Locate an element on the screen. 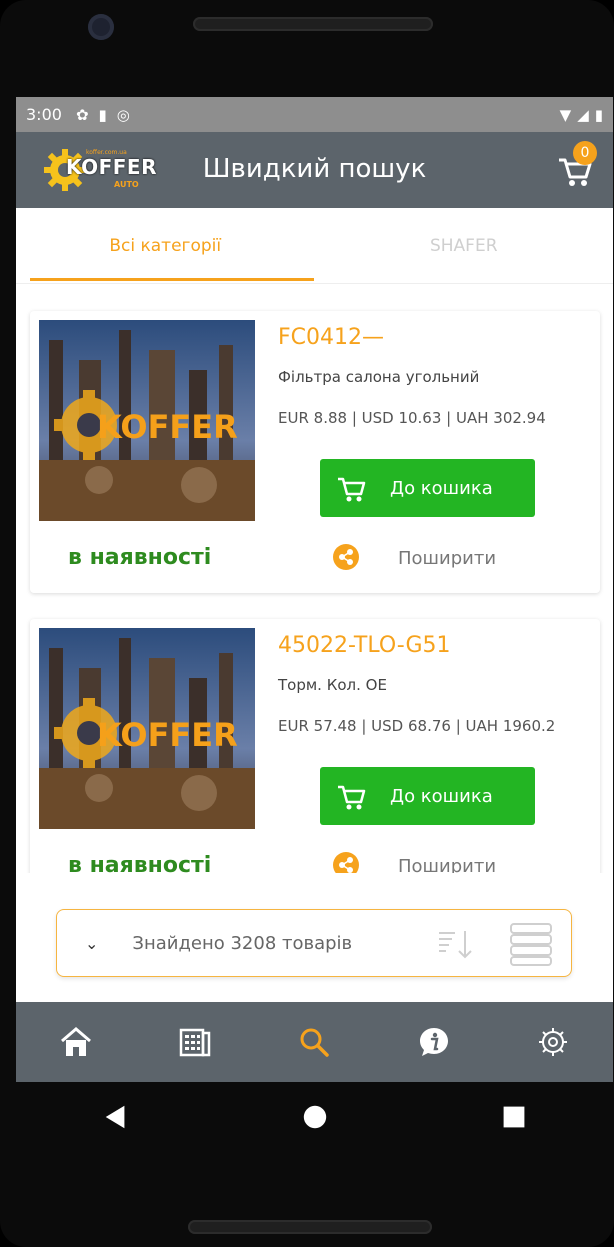 The image size is (614, 1247). cart-count-badge: 0 is located at coordinates (585, 153).